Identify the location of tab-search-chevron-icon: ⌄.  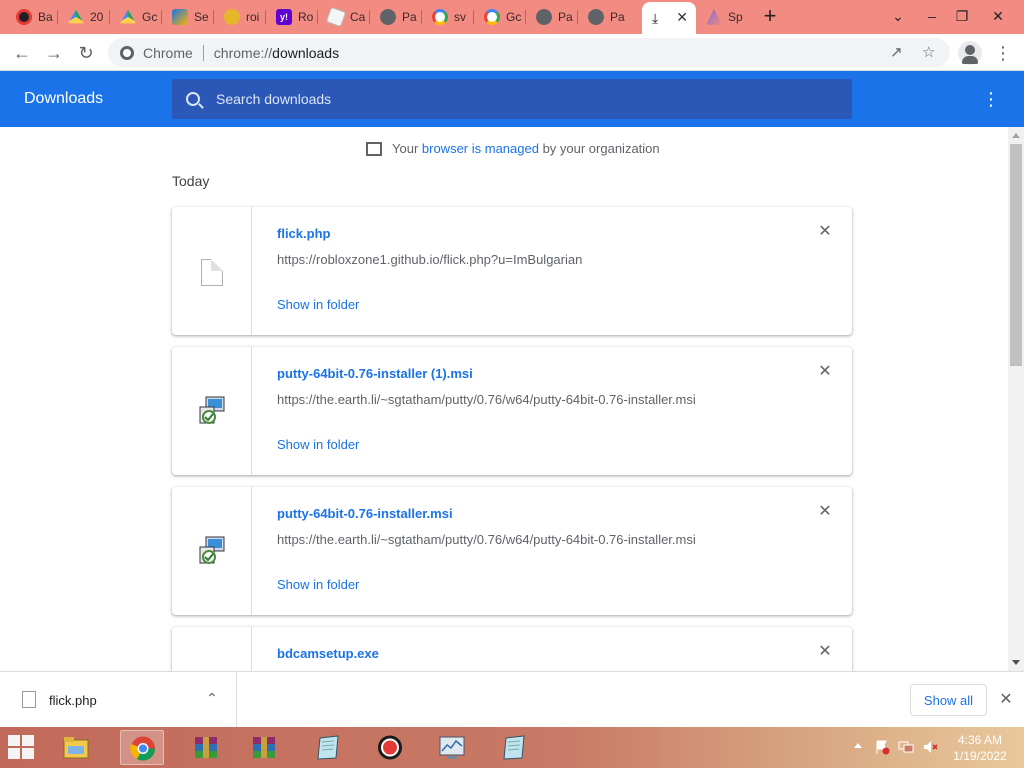
(898, 16).